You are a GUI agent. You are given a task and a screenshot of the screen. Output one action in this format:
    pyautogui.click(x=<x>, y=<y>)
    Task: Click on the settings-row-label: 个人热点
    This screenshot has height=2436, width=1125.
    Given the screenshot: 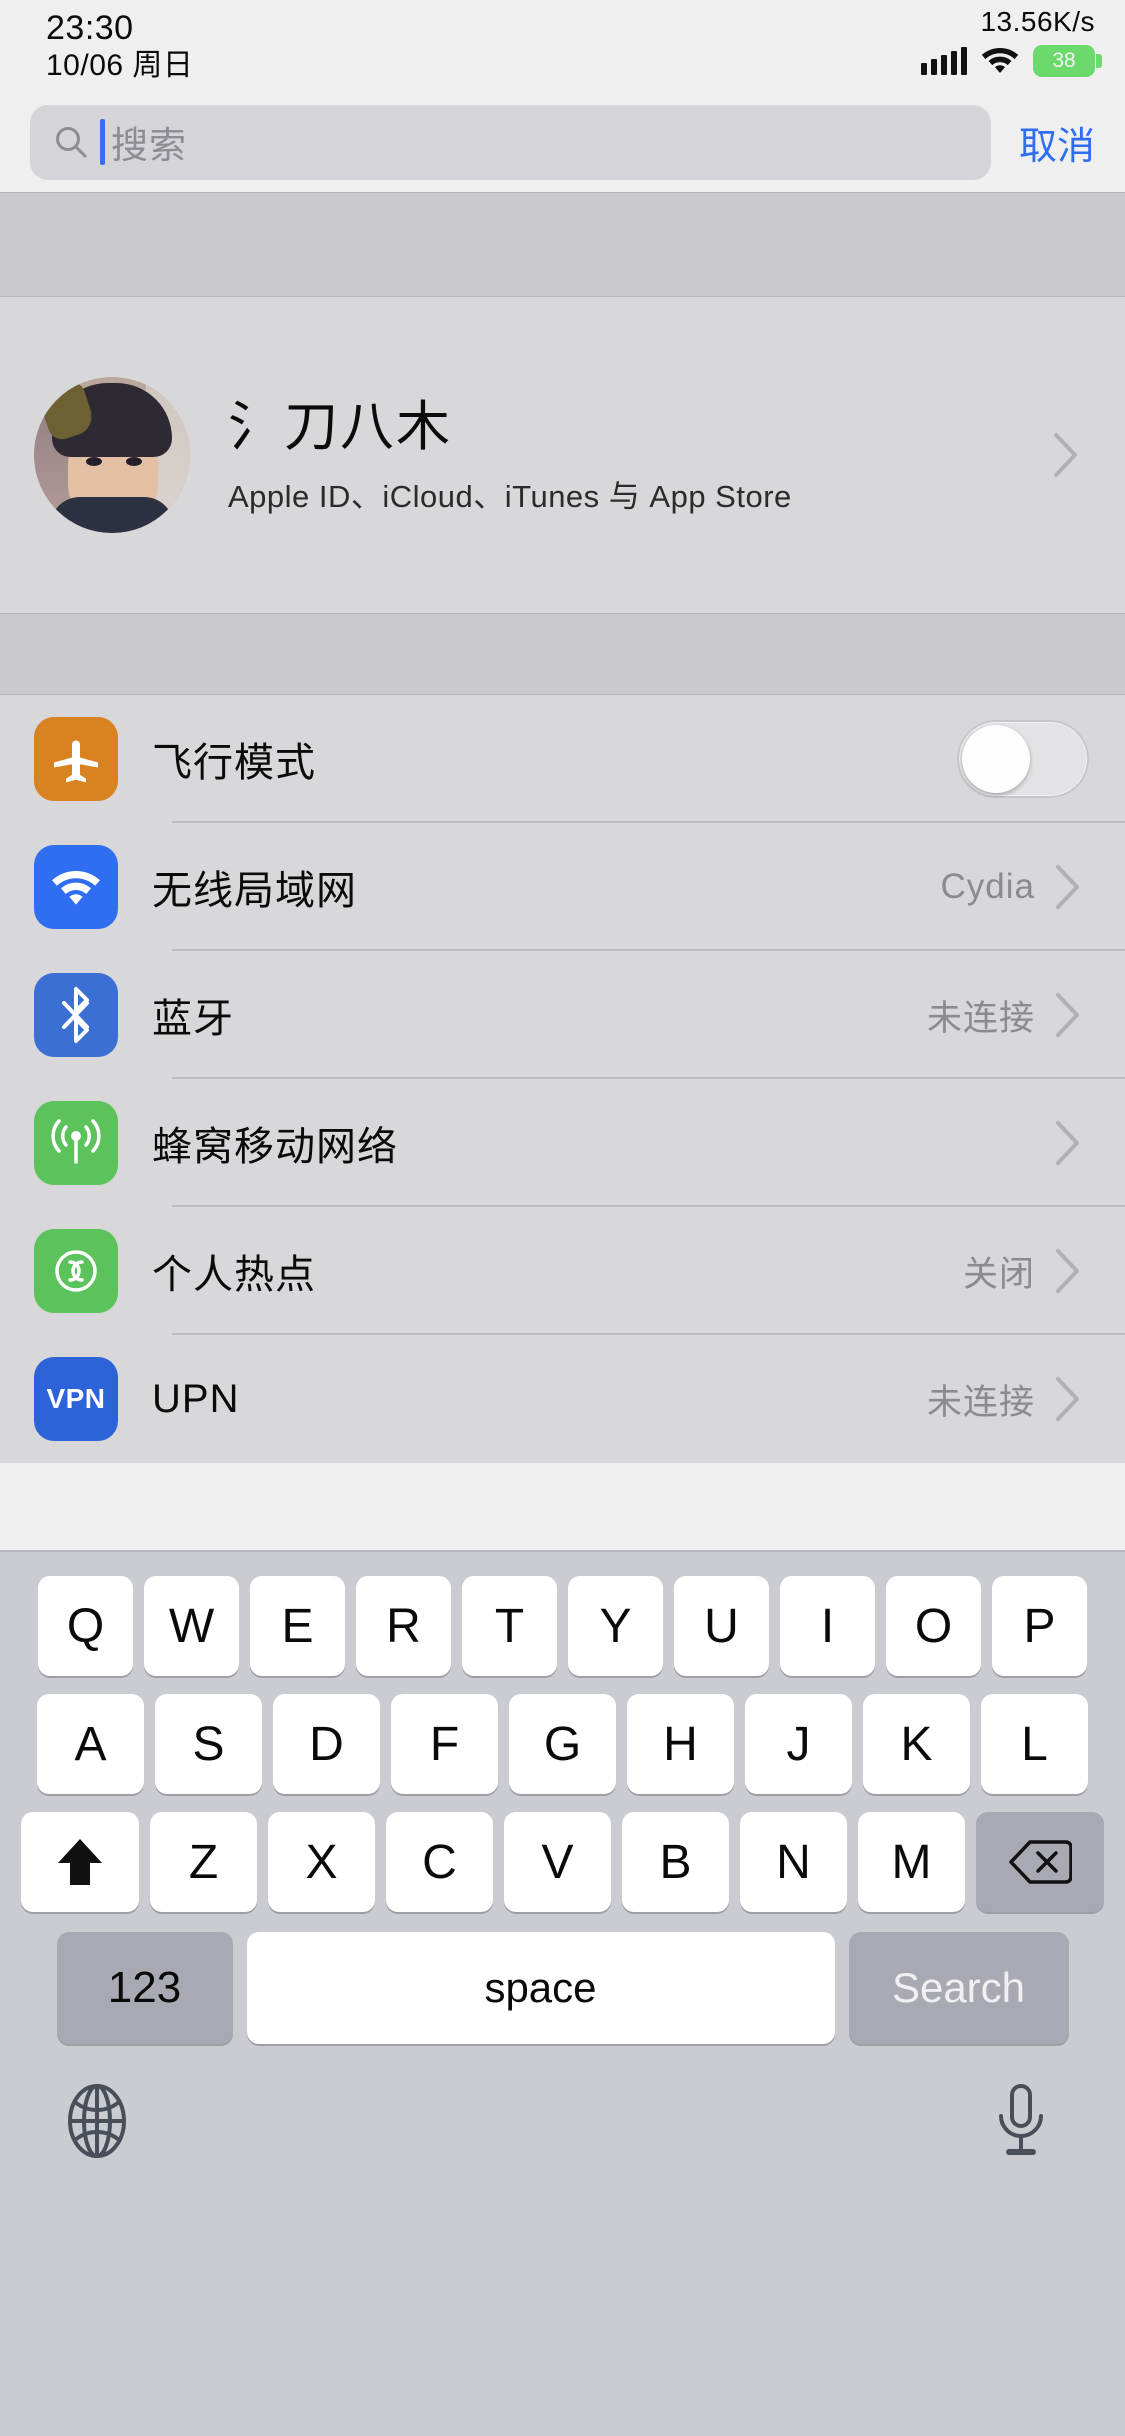 What is the action you would take?
    pyautogui.click(x=234, y=1275)
    